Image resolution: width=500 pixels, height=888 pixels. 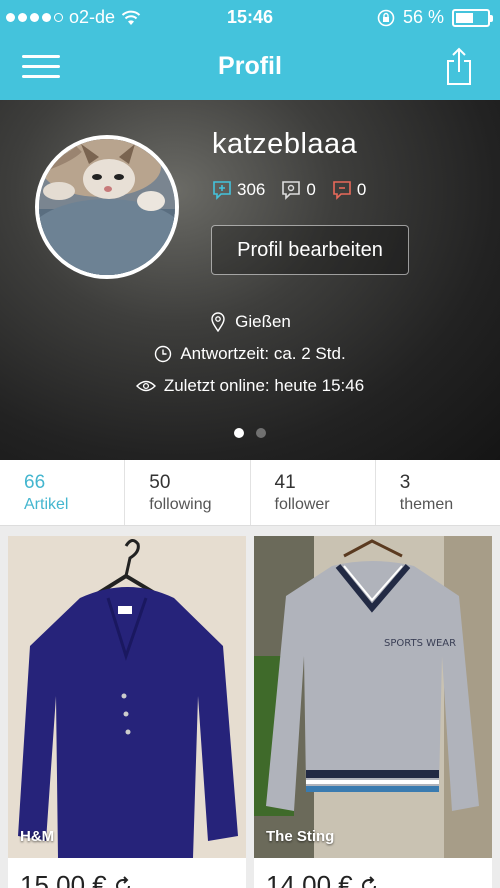 I want to click on neutral-rating: 0, so click(x=298, y=190).